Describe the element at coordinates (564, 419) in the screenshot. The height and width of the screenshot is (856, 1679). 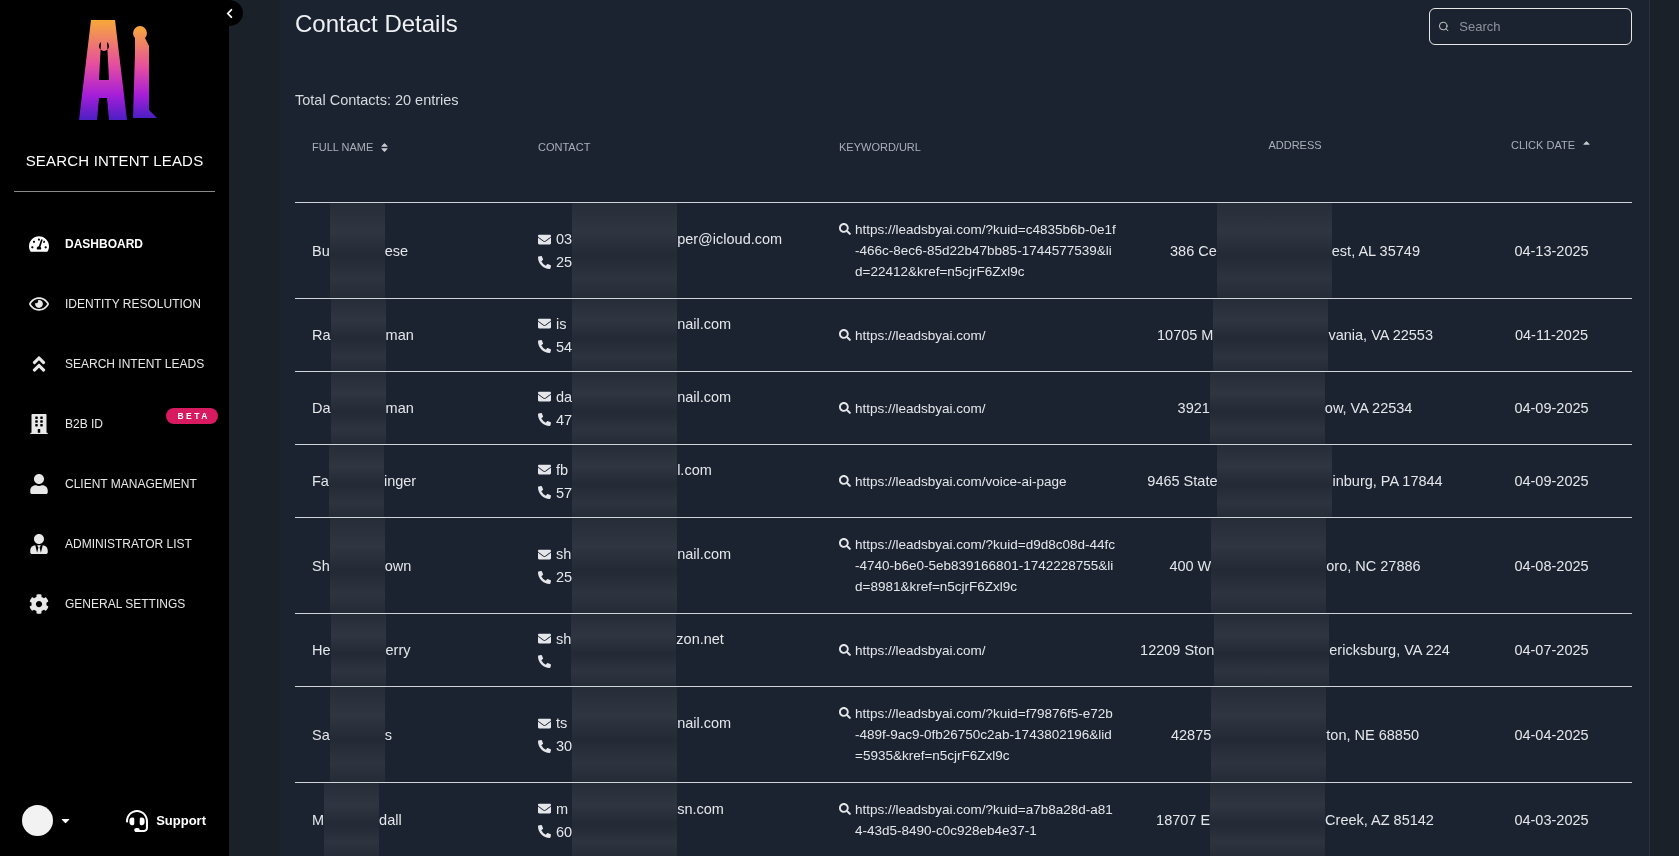
I see `phone-text: 47` at that location.